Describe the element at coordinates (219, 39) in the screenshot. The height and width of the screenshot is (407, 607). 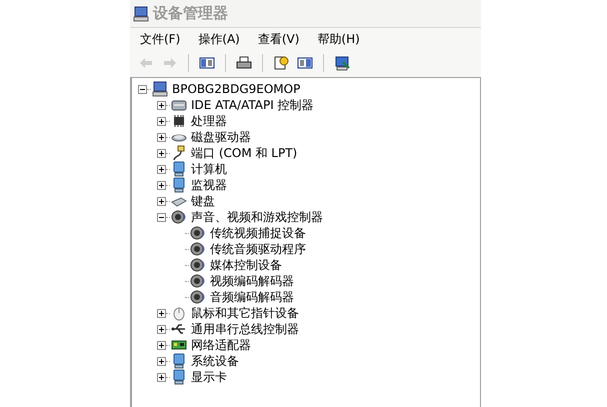
I see `menu-item: 操作(A)` at that location.